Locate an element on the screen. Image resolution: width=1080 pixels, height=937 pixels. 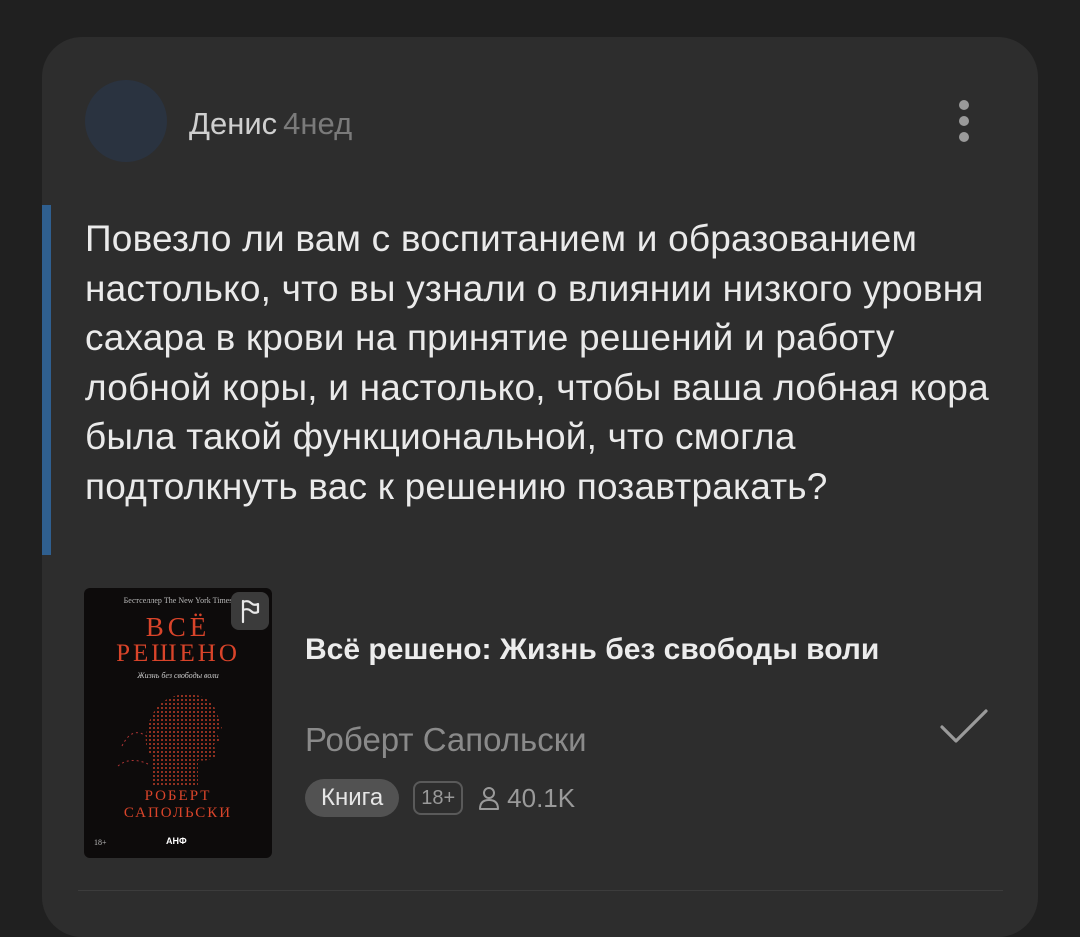
flag-button is located at coordinates (250, 611).